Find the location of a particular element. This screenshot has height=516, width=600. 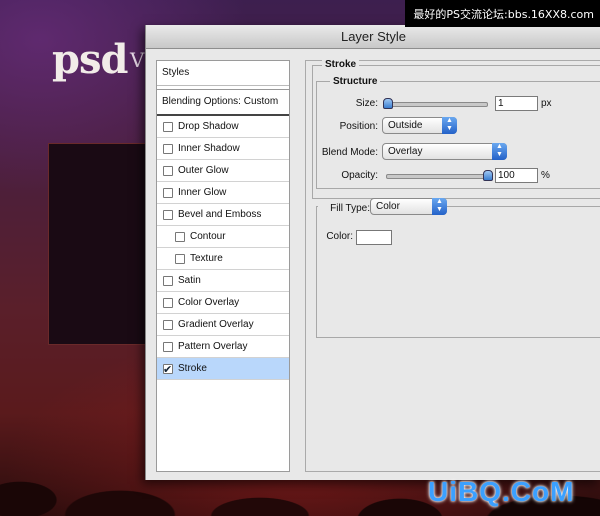

opacity-slider-thumb is located at coordinates (488, 175).